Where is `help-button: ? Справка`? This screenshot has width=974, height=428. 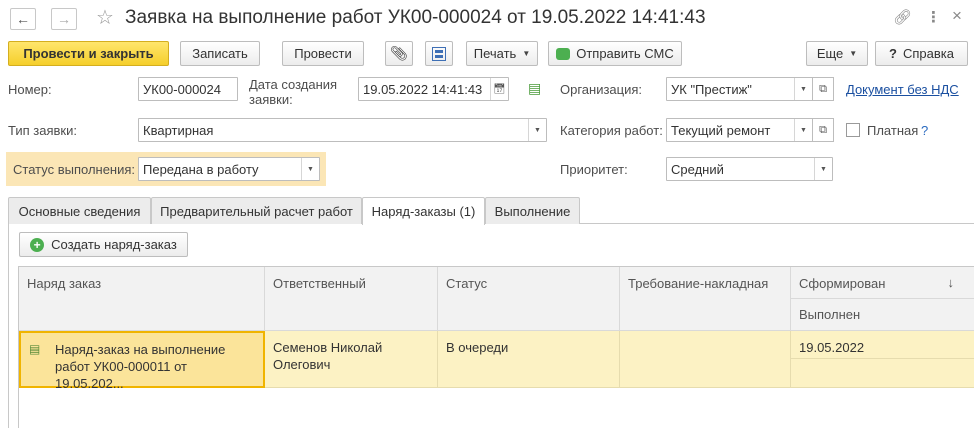 help-button: ? Справка is located at coordinates (921, 53).